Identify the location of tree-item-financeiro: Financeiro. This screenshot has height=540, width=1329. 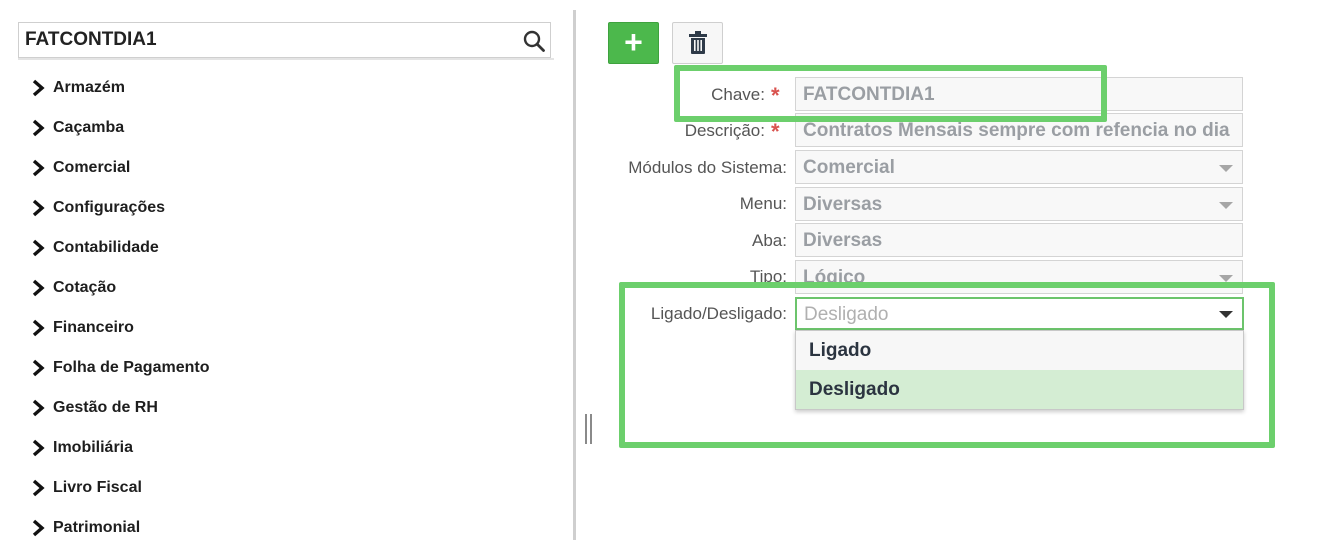
(119, 328).